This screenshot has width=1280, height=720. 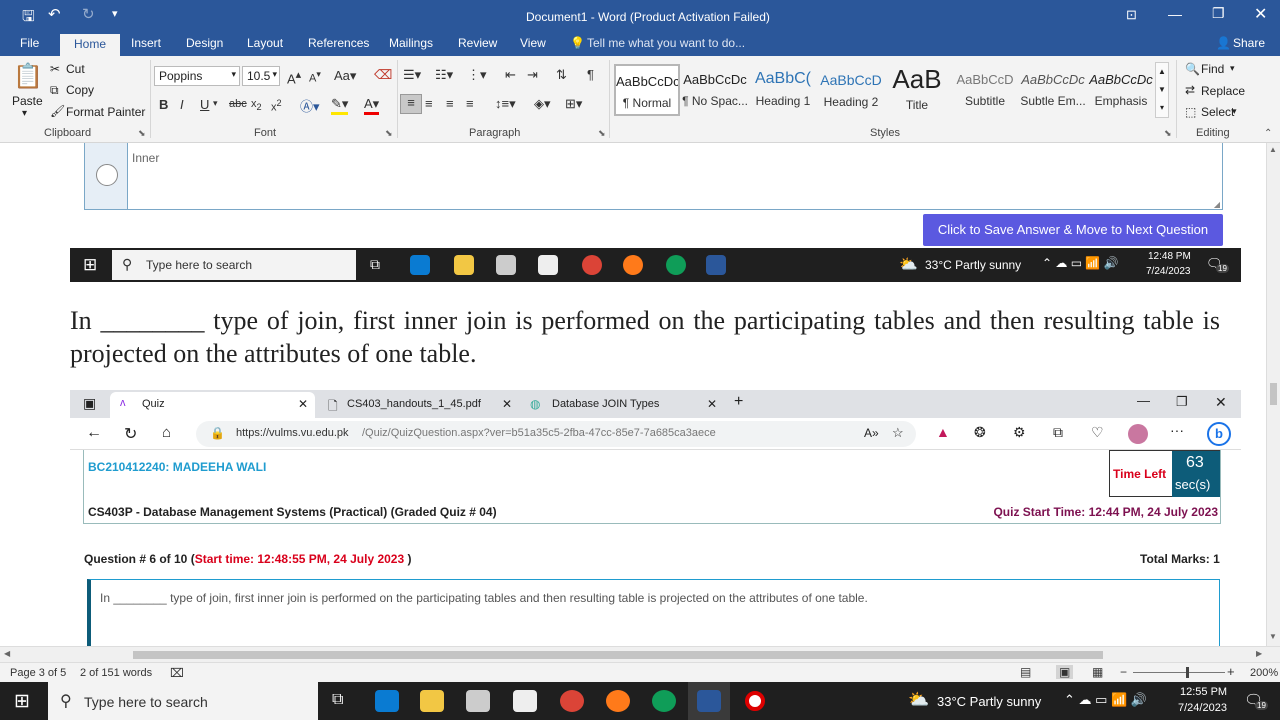 I want to click on share-button: Share, so click(x=1249, y=43).